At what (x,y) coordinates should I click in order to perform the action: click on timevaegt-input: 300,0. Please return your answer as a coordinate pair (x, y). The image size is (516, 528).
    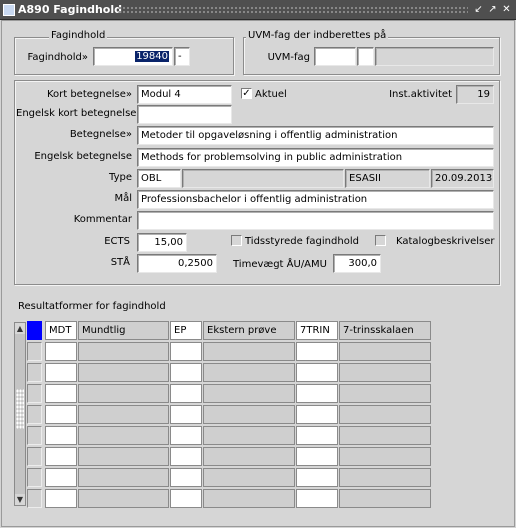
    Looking at the image, I should click on (357, 263).